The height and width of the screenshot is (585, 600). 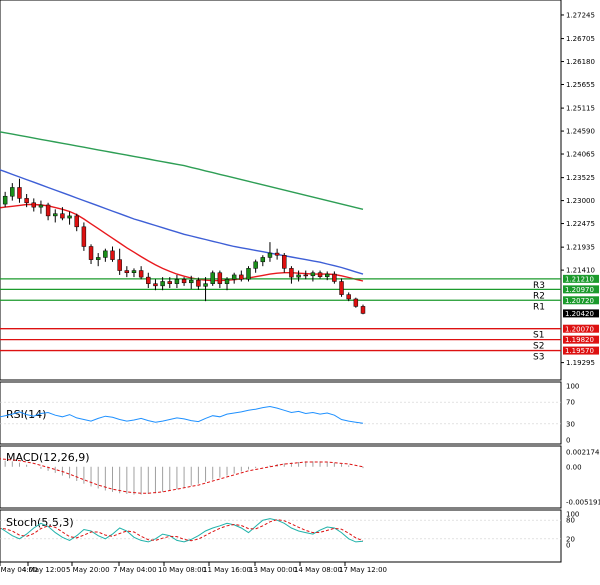 I want to click on time-tick-label: 11 May 16:00, so click(x=227, y=570).